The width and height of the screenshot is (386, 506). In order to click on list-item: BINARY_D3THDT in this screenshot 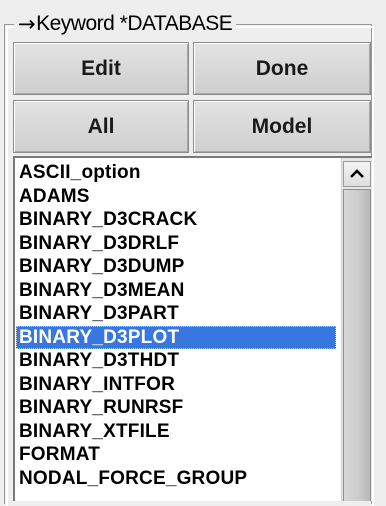, I will do `click(176, 361)`.